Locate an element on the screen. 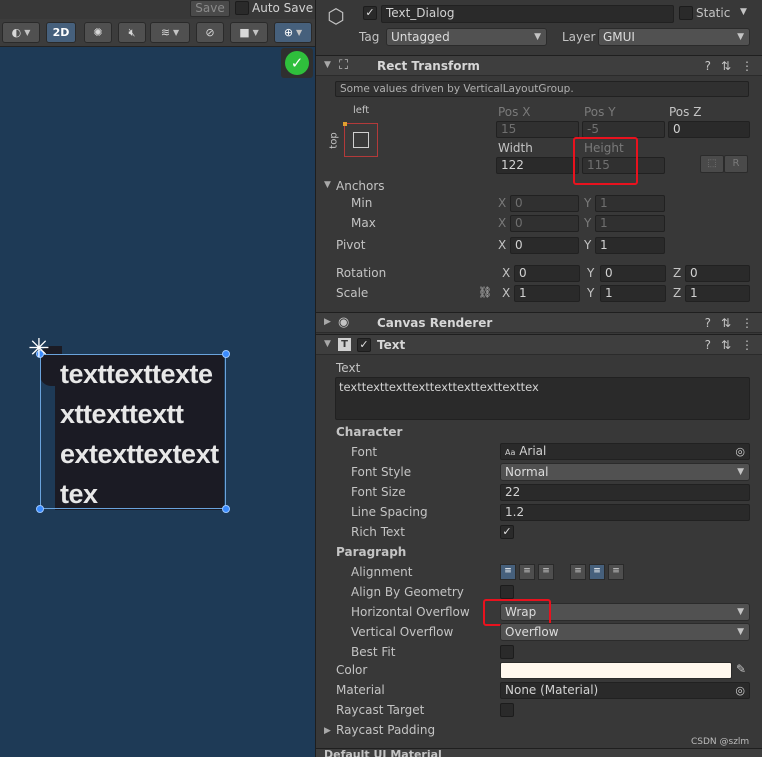 Image resolution: width=762 pixels, height=757 pixels. save-button: Save is located at coordinates (210, 8).